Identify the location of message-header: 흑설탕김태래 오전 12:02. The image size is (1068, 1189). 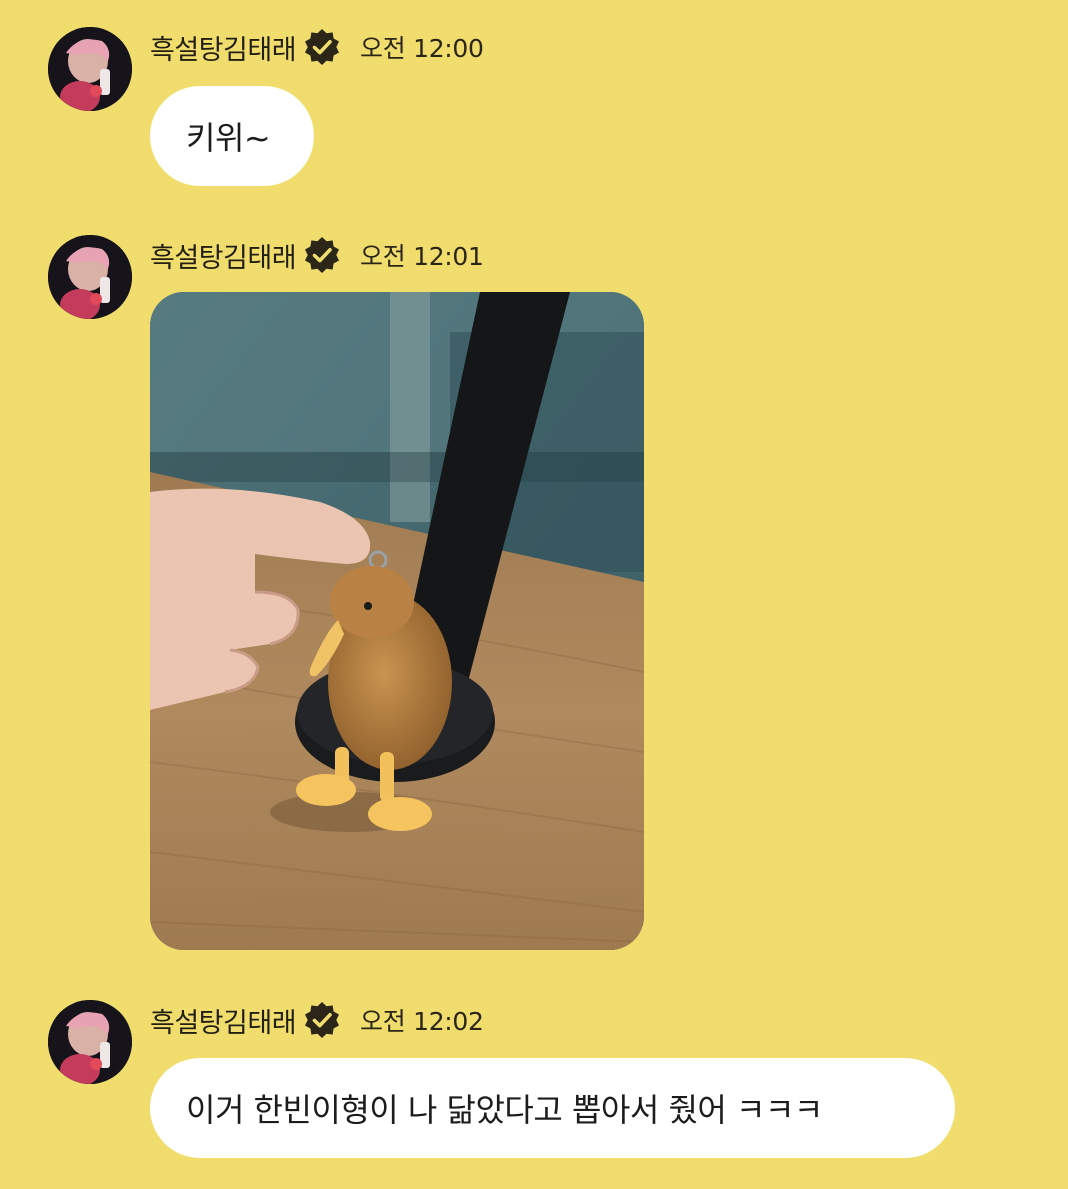
(317, 1020).